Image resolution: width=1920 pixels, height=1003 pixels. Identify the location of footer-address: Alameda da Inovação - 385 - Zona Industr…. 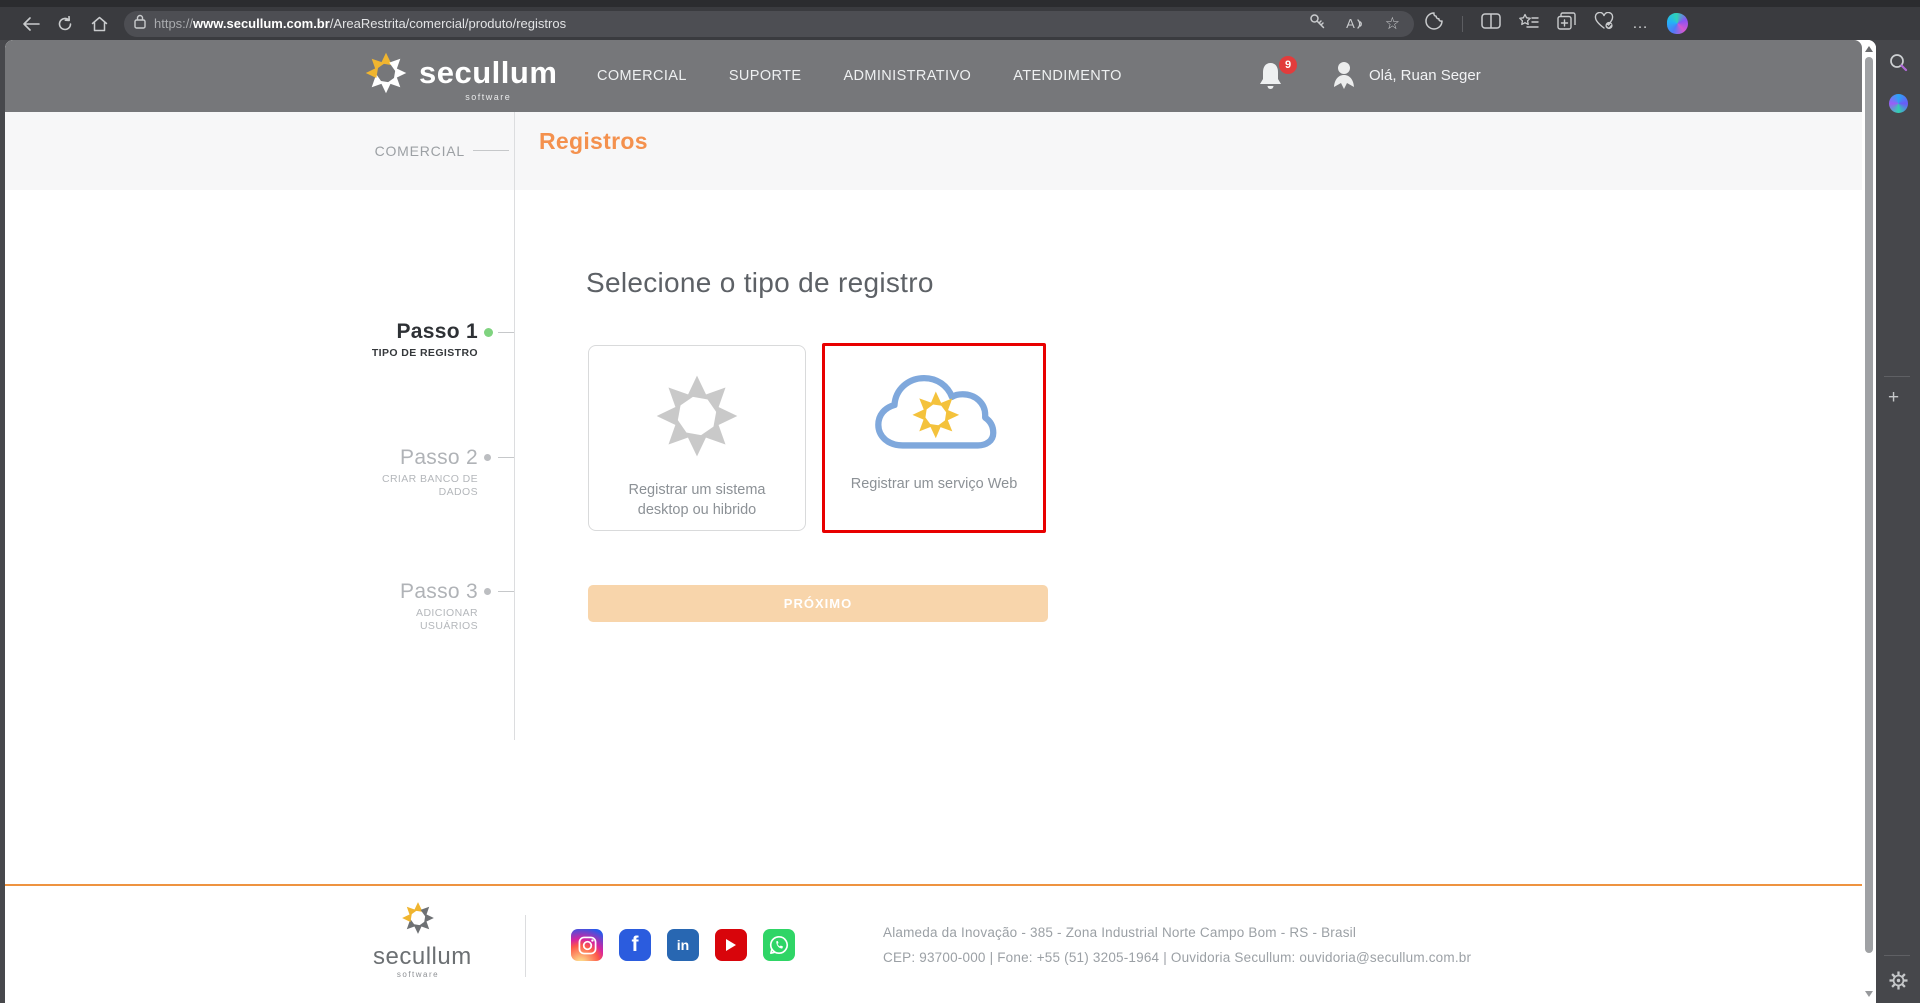
(1177, 945).